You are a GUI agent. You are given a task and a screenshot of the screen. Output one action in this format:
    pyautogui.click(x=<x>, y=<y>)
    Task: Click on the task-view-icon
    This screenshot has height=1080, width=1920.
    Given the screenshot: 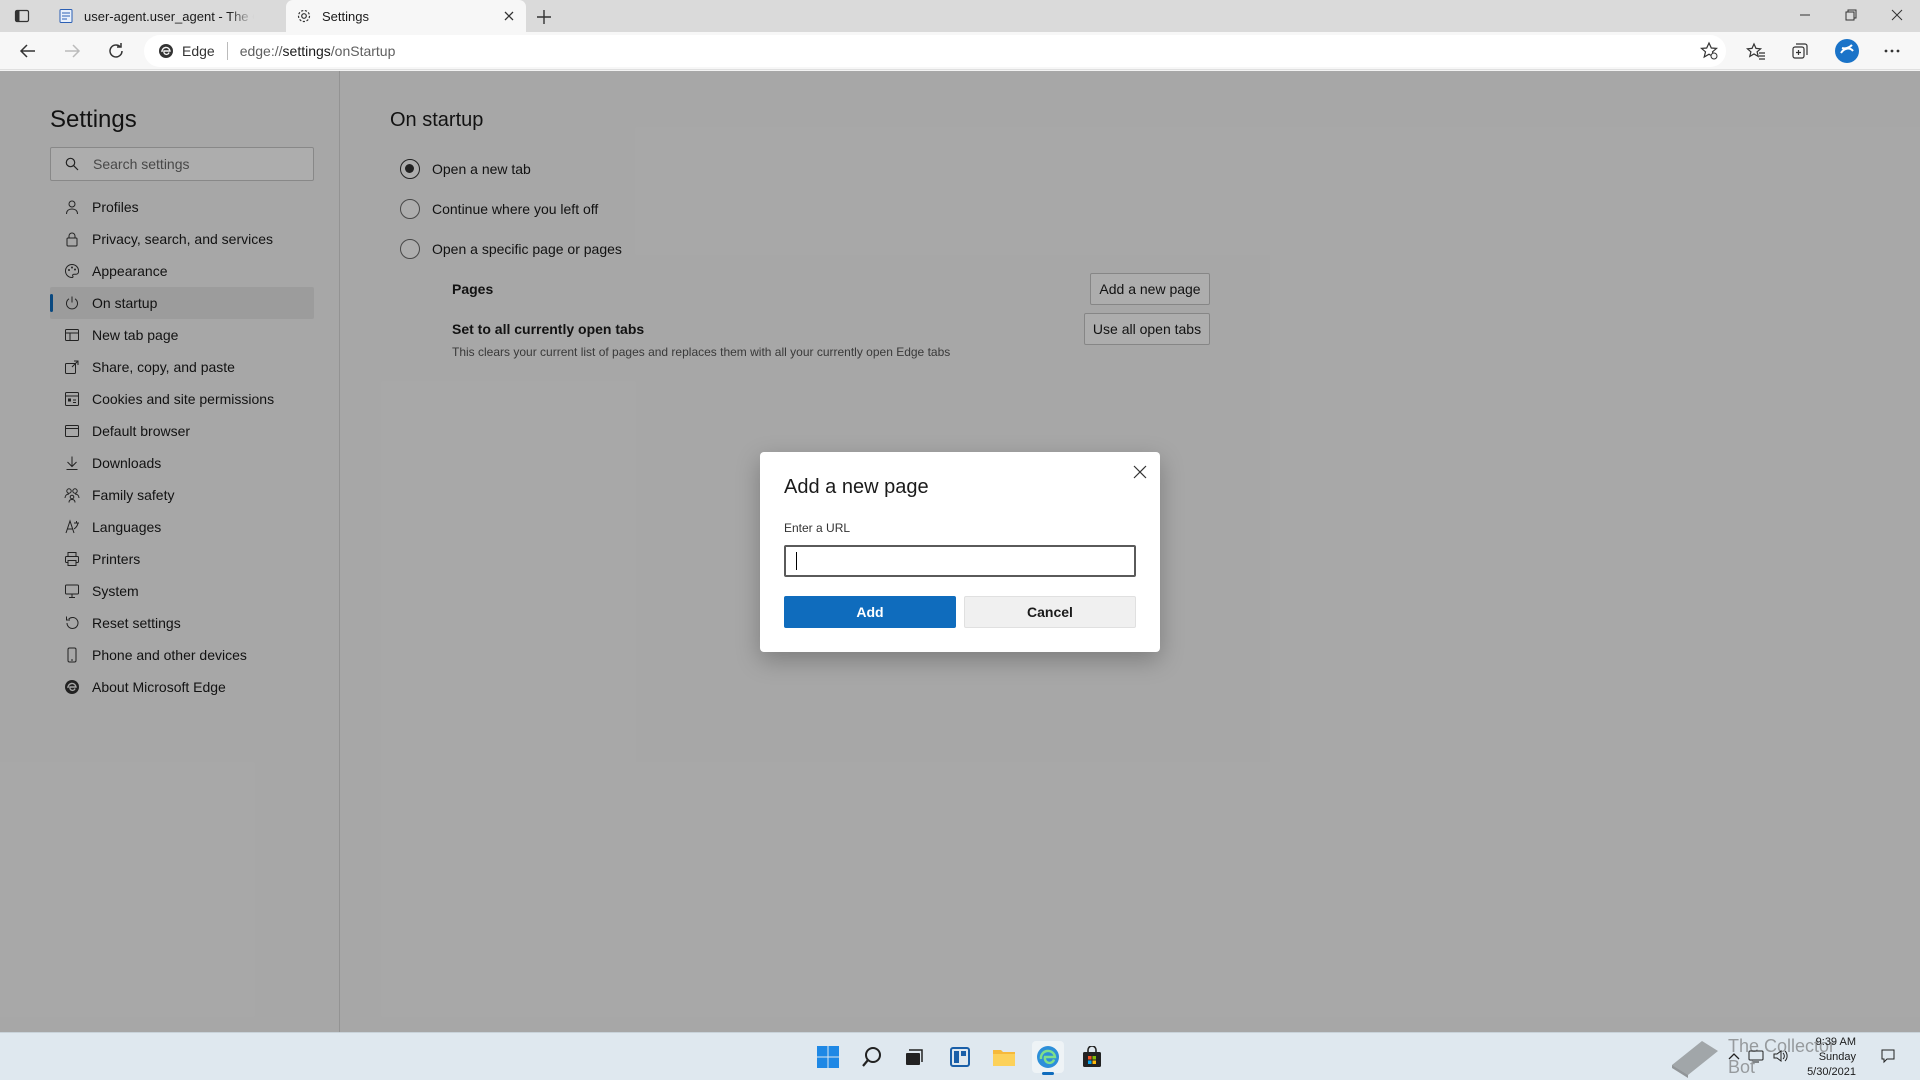 What is the action you would take?
    pyautogui.click(x=914, y=1057)
    